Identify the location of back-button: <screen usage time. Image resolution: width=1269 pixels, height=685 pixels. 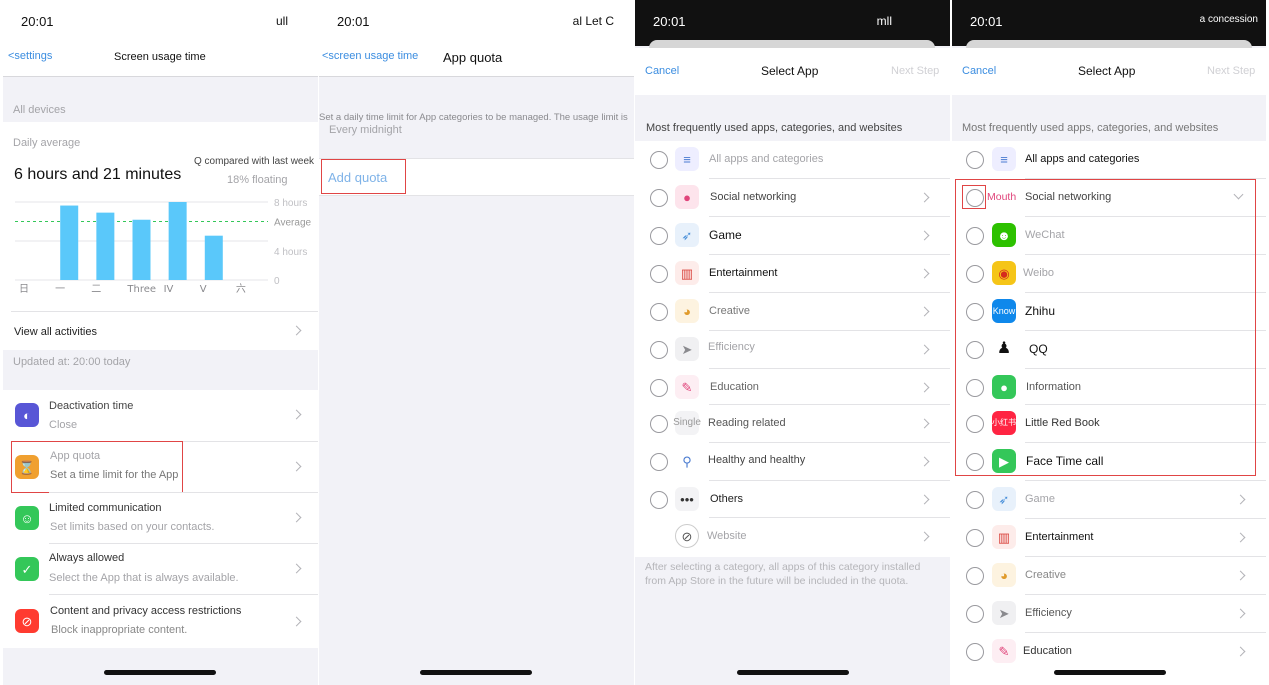
(370, 56).